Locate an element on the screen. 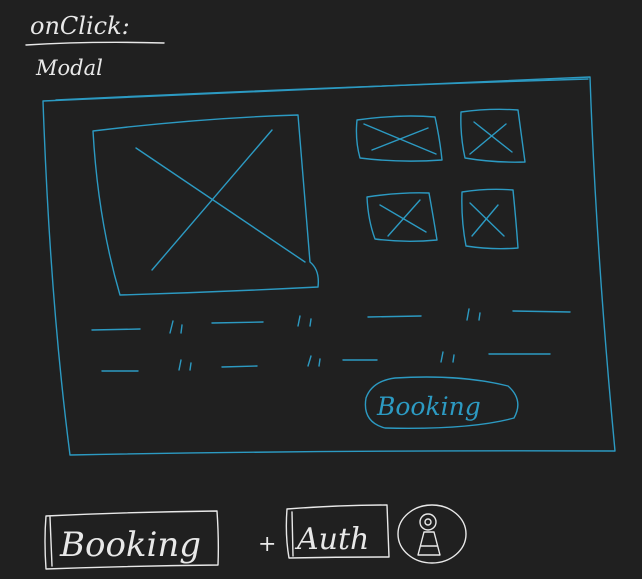  header-underline is located at coordinates (95, 43).